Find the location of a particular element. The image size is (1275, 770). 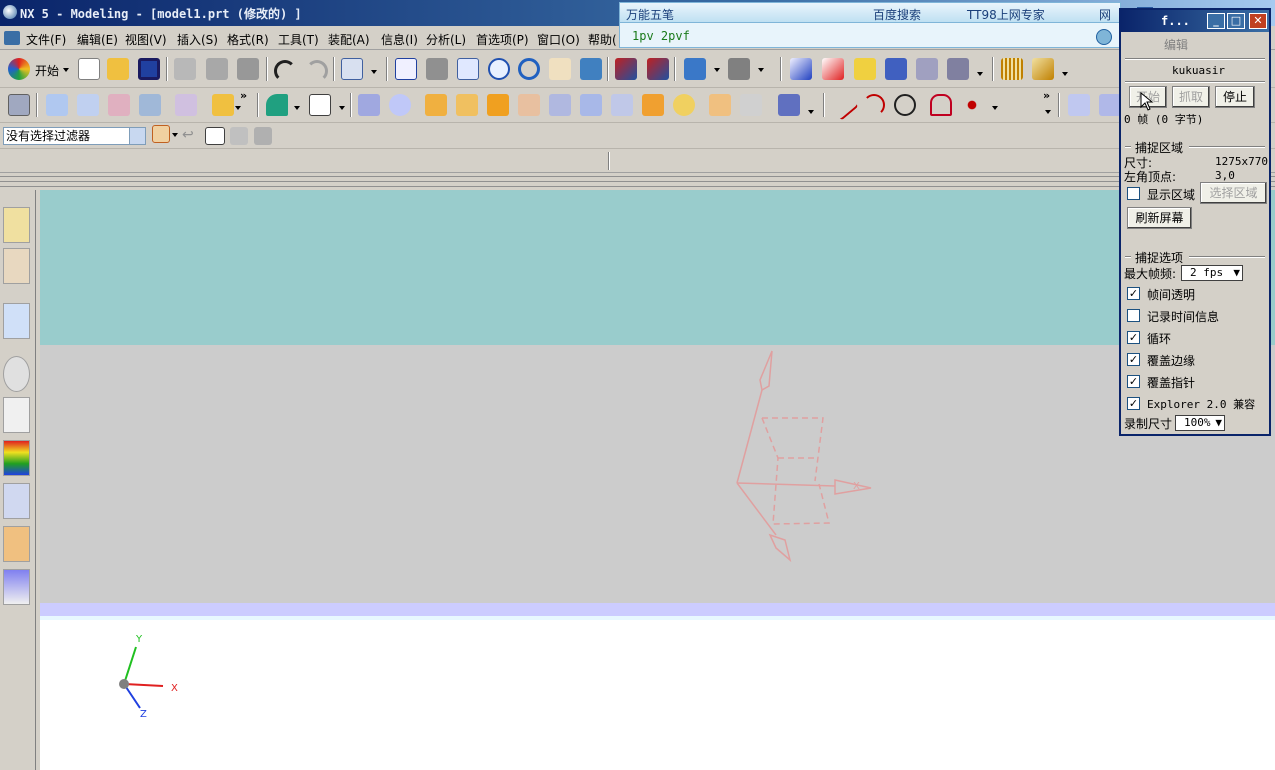

start-menu-button: 开始 is located at coordinates (47, 70).